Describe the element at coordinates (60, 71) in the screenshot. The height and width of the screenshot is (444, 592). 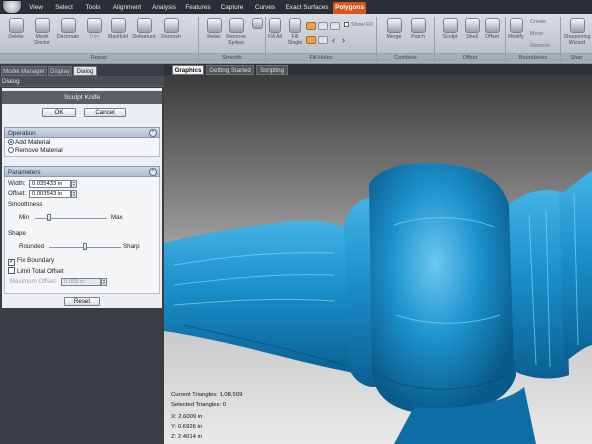
I see `tab-display: Display` at that location.